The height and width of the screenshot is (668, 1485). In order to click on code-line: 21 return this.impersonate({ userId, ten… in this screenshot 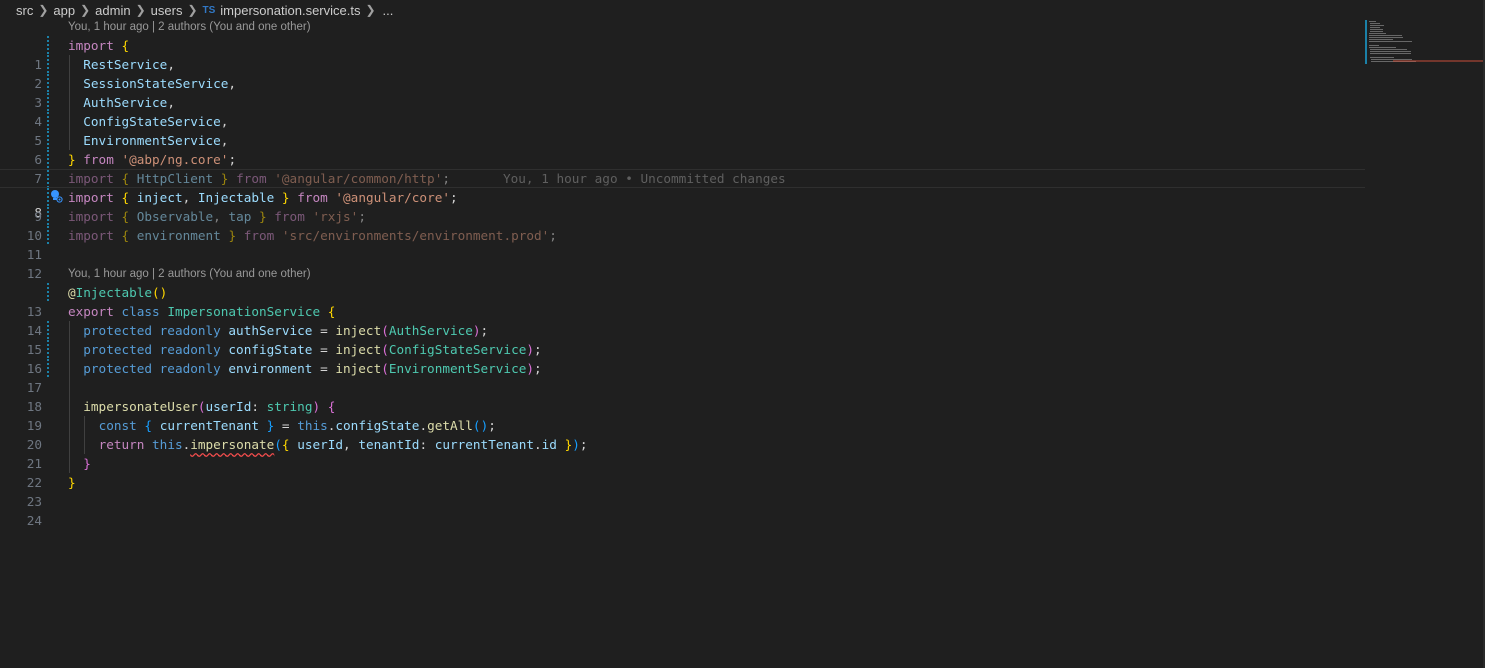, I will do `click(682, 453)`.